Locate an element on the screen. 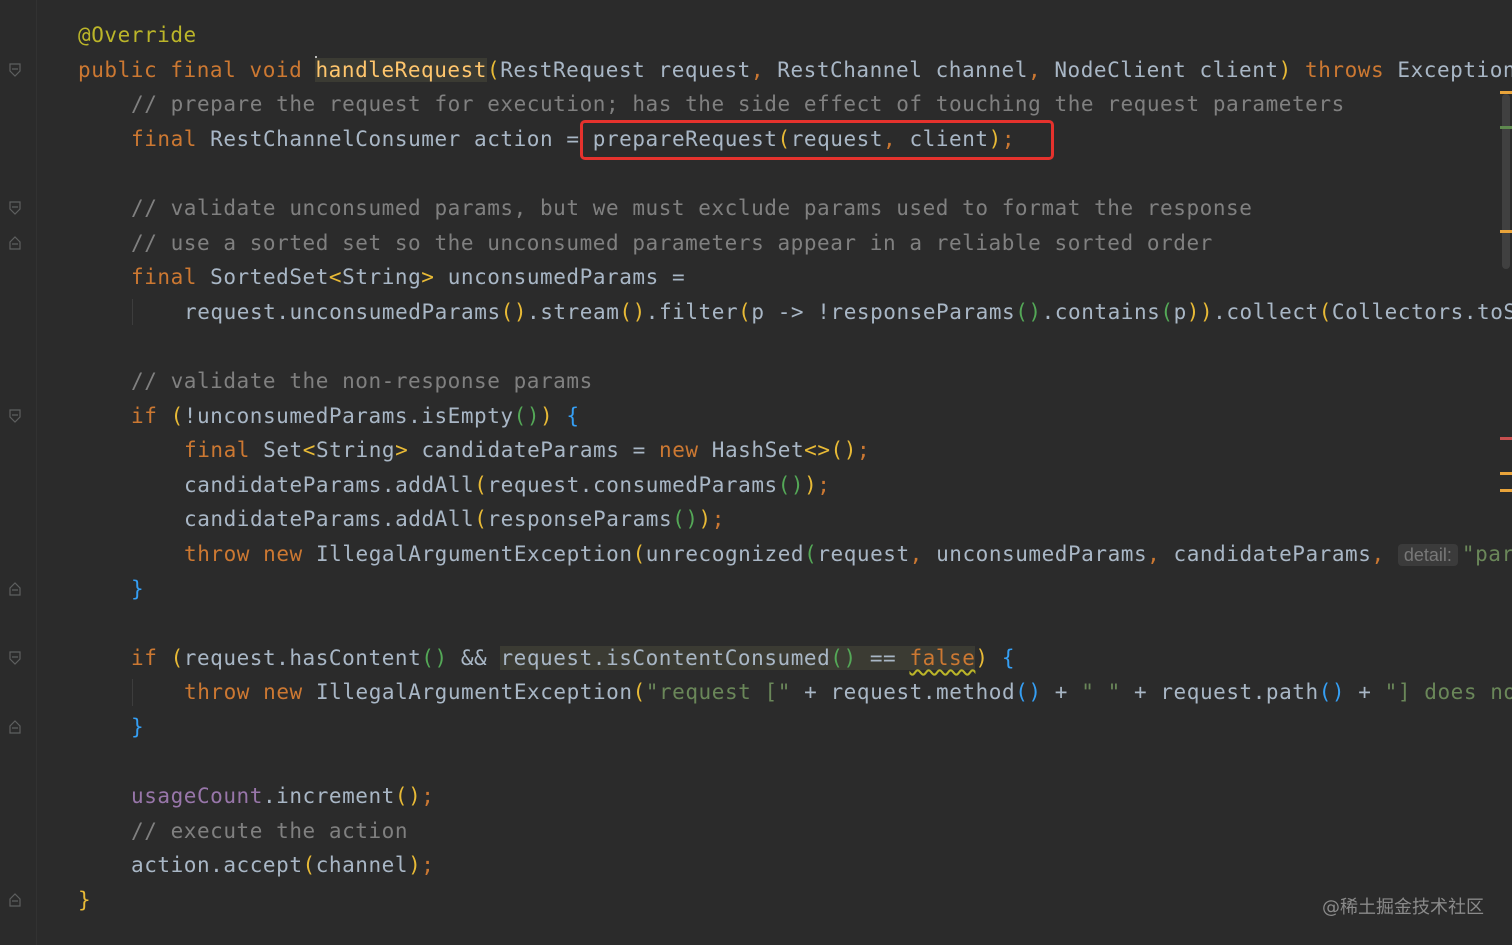 The height and width of the screenshot is (945, 1512). code-token: IllegalArgumentException is located at coordinates (474, 692).